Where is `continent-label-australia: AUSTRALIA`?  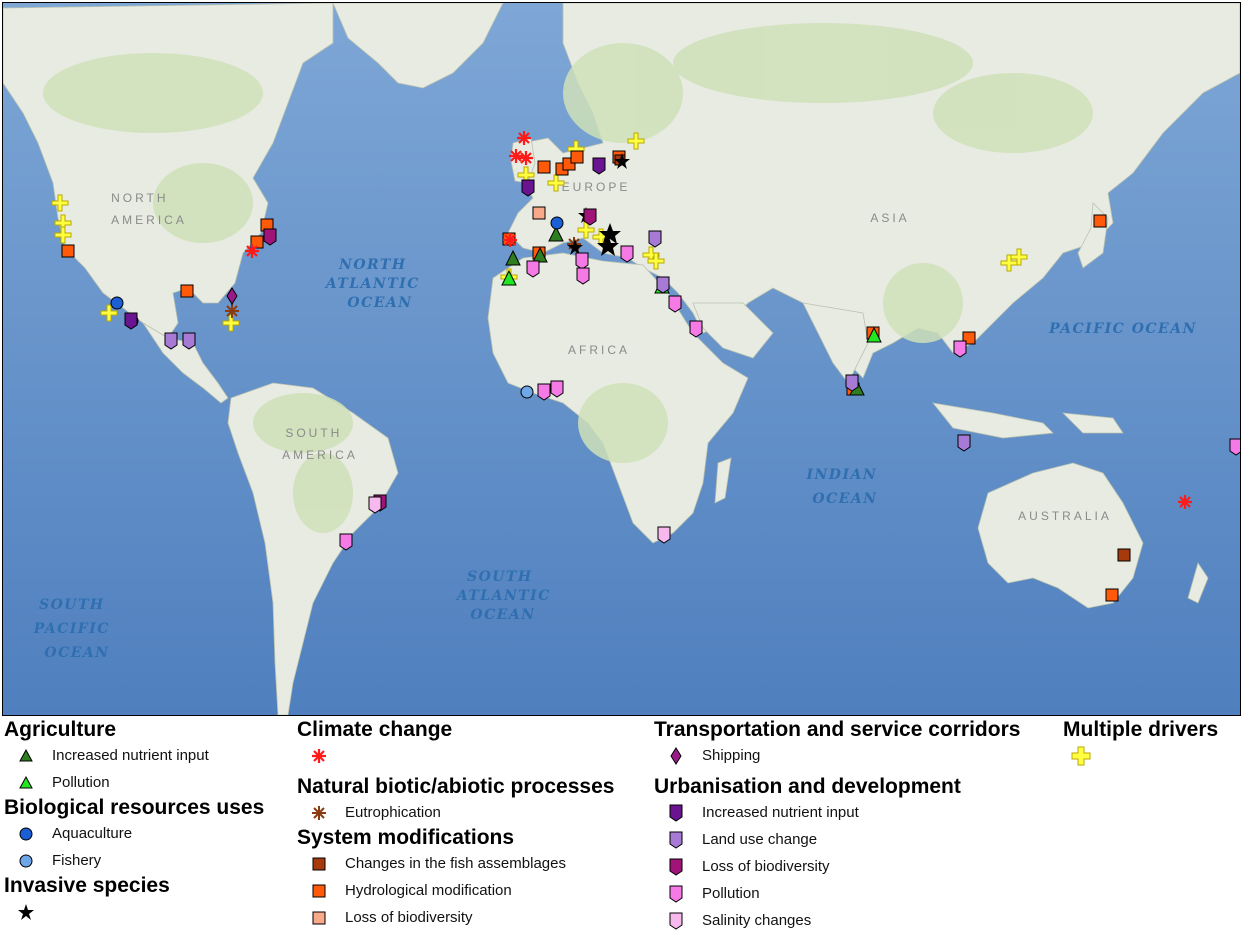
continent-label-australia: AUSTRALIA is located at coordinates (1065, 516).